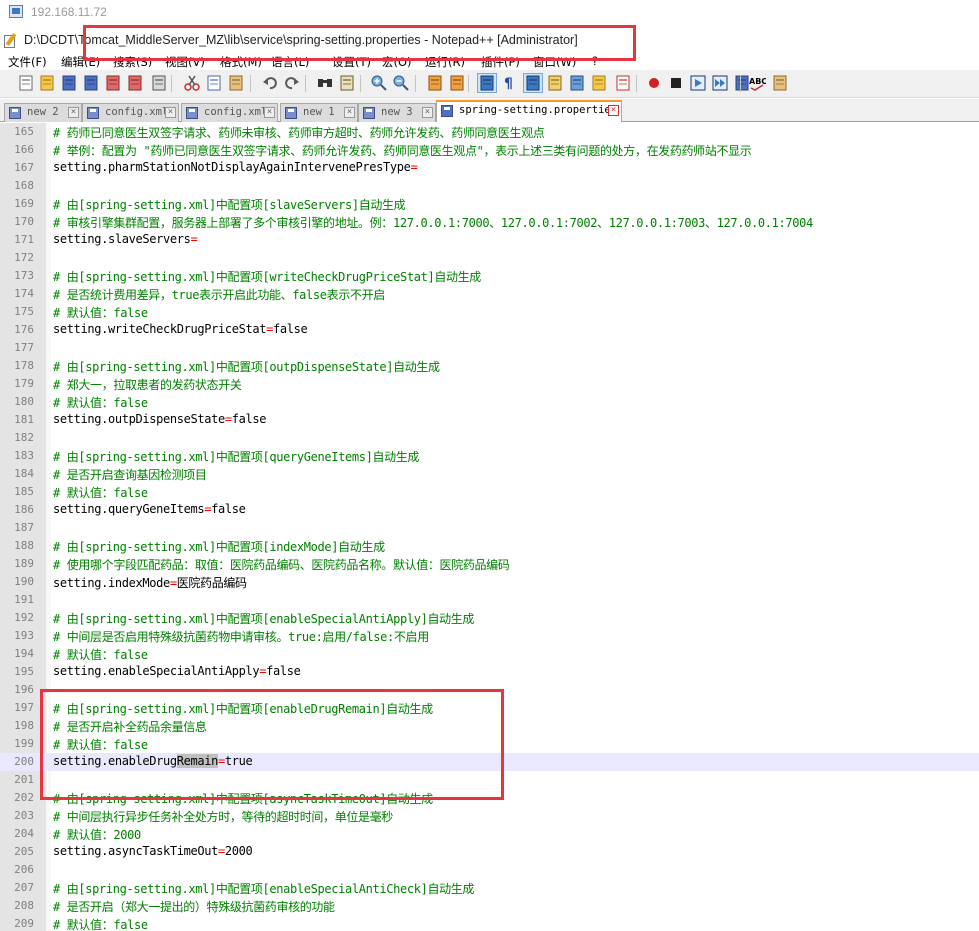  Describe the element at coordinates (489, 258) in the screenshot. I see `code-line: 172` at that location.